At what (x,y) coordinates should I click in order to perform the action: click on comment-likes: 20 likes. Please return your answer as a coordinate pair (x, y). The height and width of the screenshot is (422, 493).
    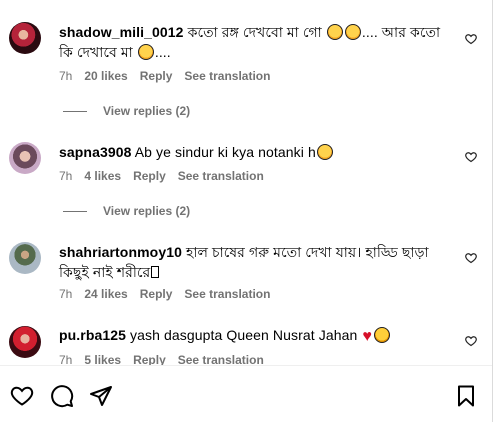
    Looking at the image, I should click on (105, 76).